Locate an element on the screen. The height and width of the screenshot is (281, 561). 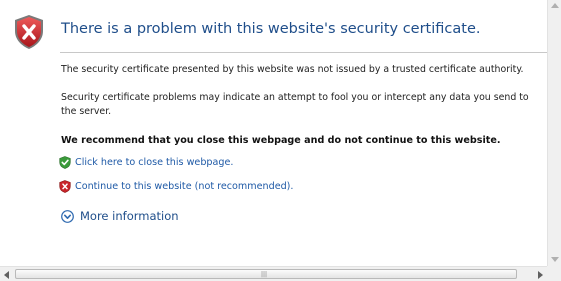
more-information-label: More information is located at coordinates (129, 216).